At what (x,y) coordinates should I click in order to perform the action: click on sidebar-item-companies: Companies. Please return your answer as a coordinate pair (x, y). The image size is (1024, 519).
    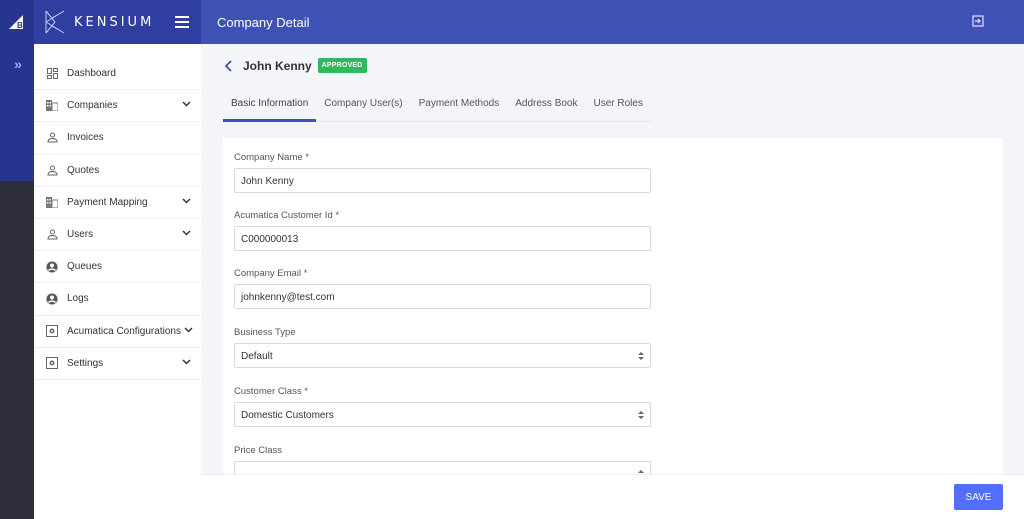
    Looking at the image, I should click on (117, 106).